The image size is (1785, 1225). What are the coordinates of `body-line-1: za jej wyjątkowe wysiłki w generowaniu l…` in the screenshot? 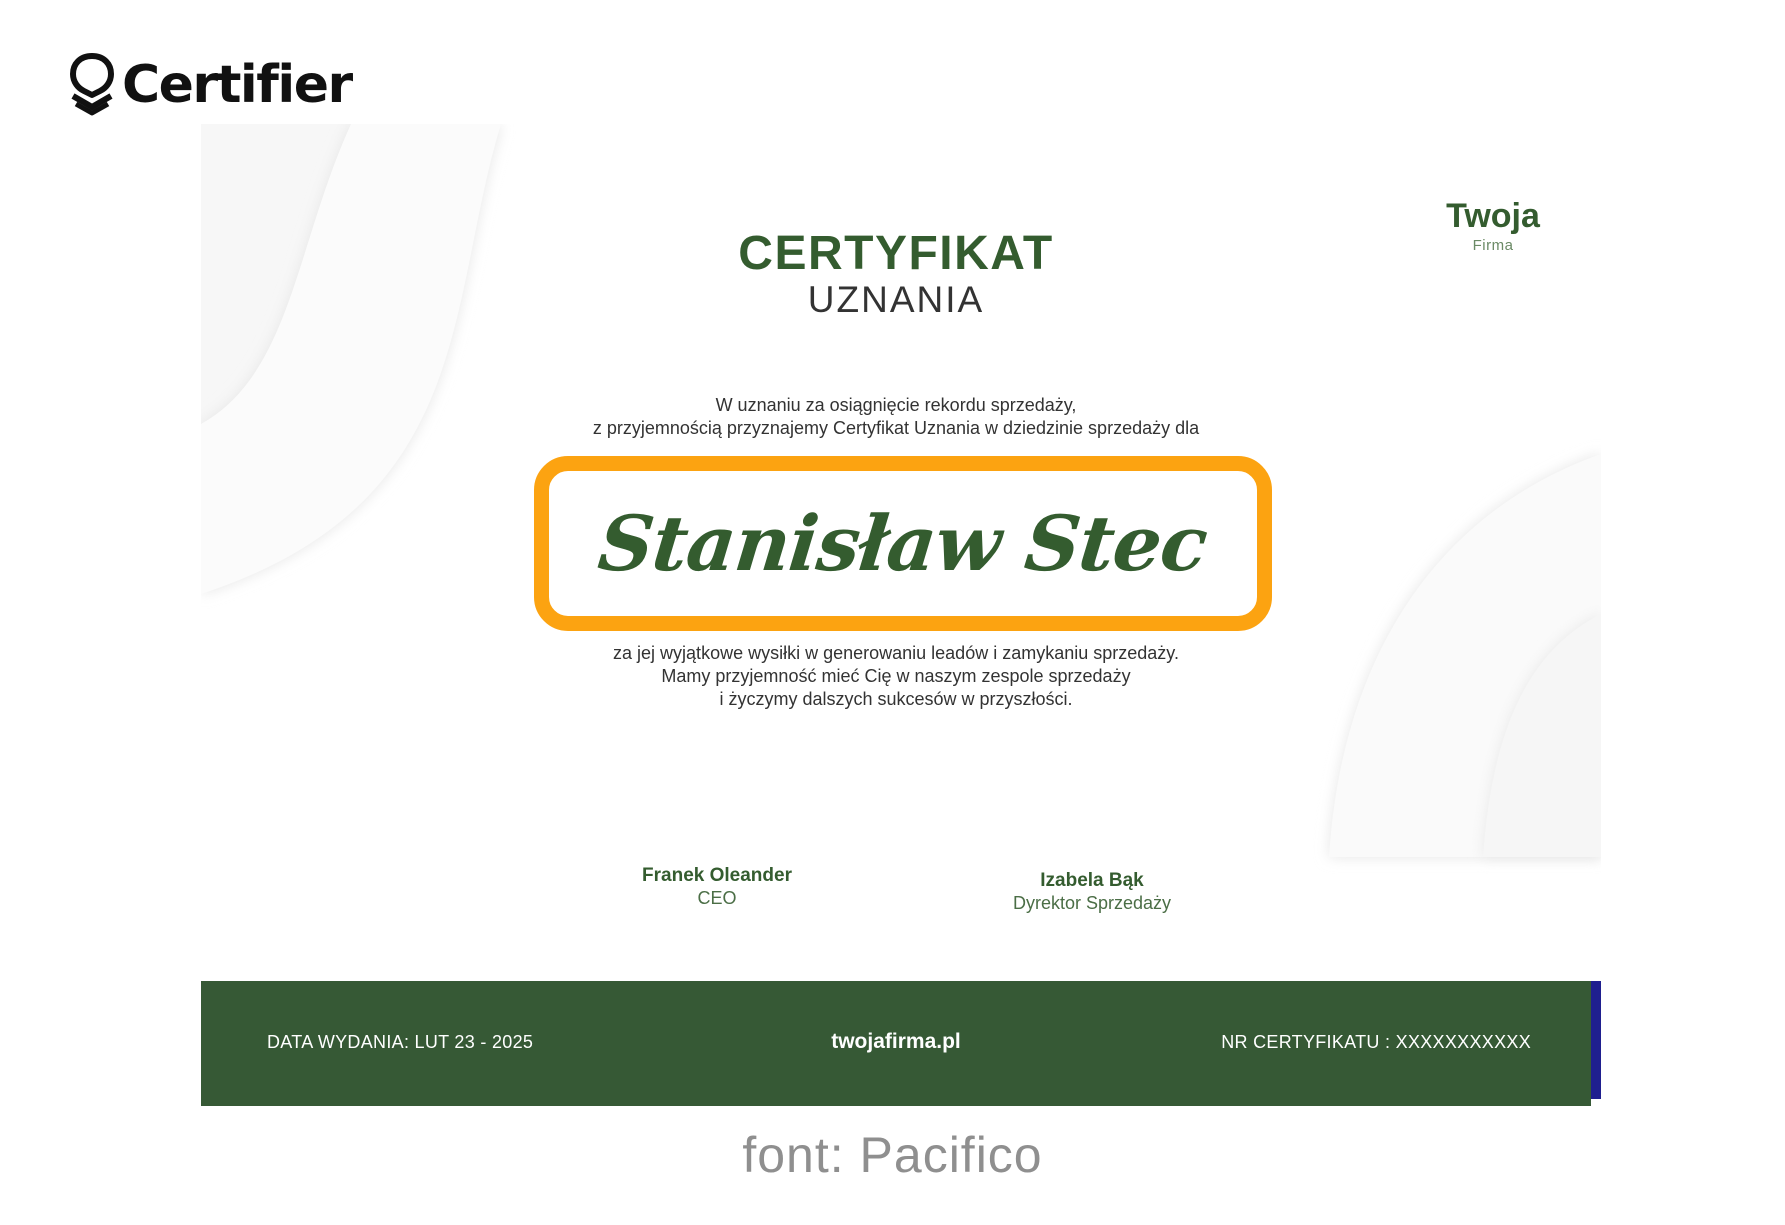 It's located at (896, 653).